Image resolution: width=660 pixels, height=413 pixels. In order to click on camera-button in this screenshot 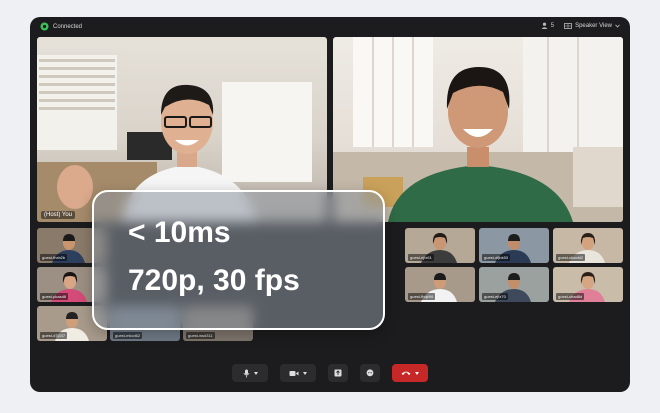, I will do `click(298, 373)`.